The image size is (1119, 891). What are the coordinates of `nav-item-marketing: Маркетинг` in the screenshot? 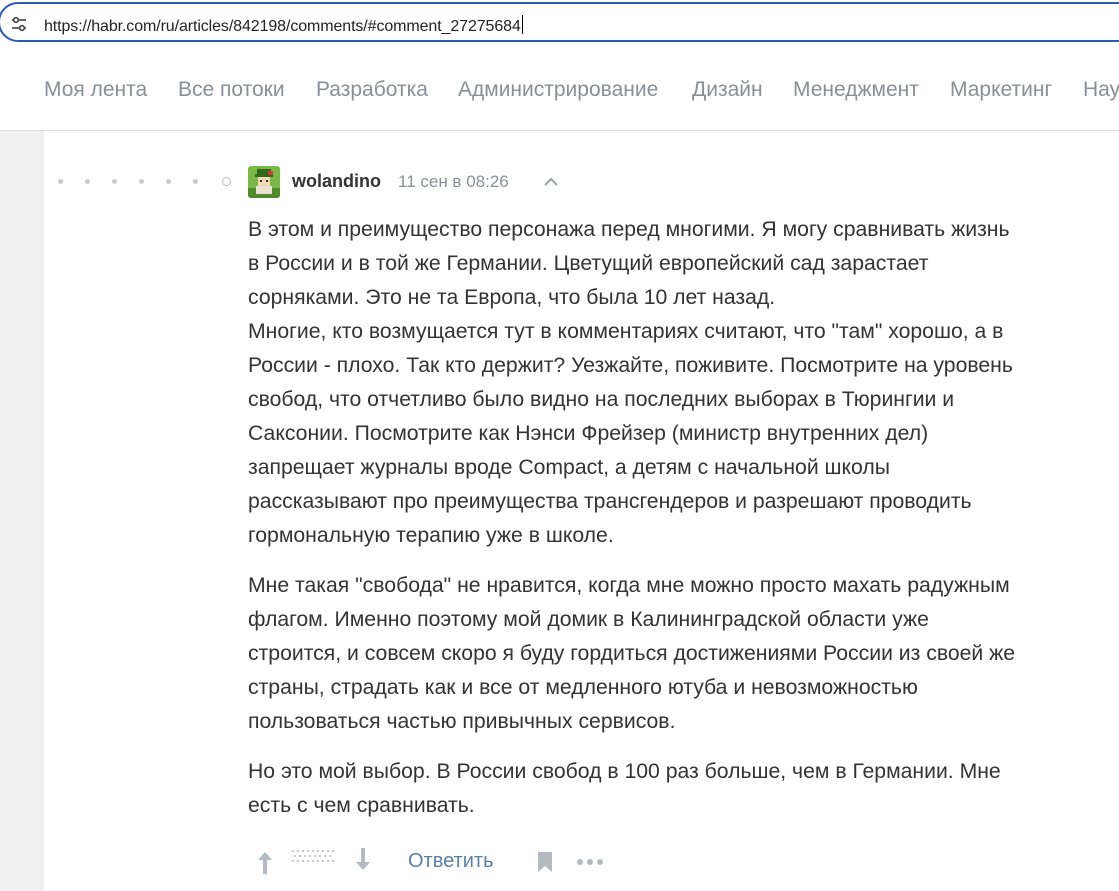 It's located at (1001, 90).